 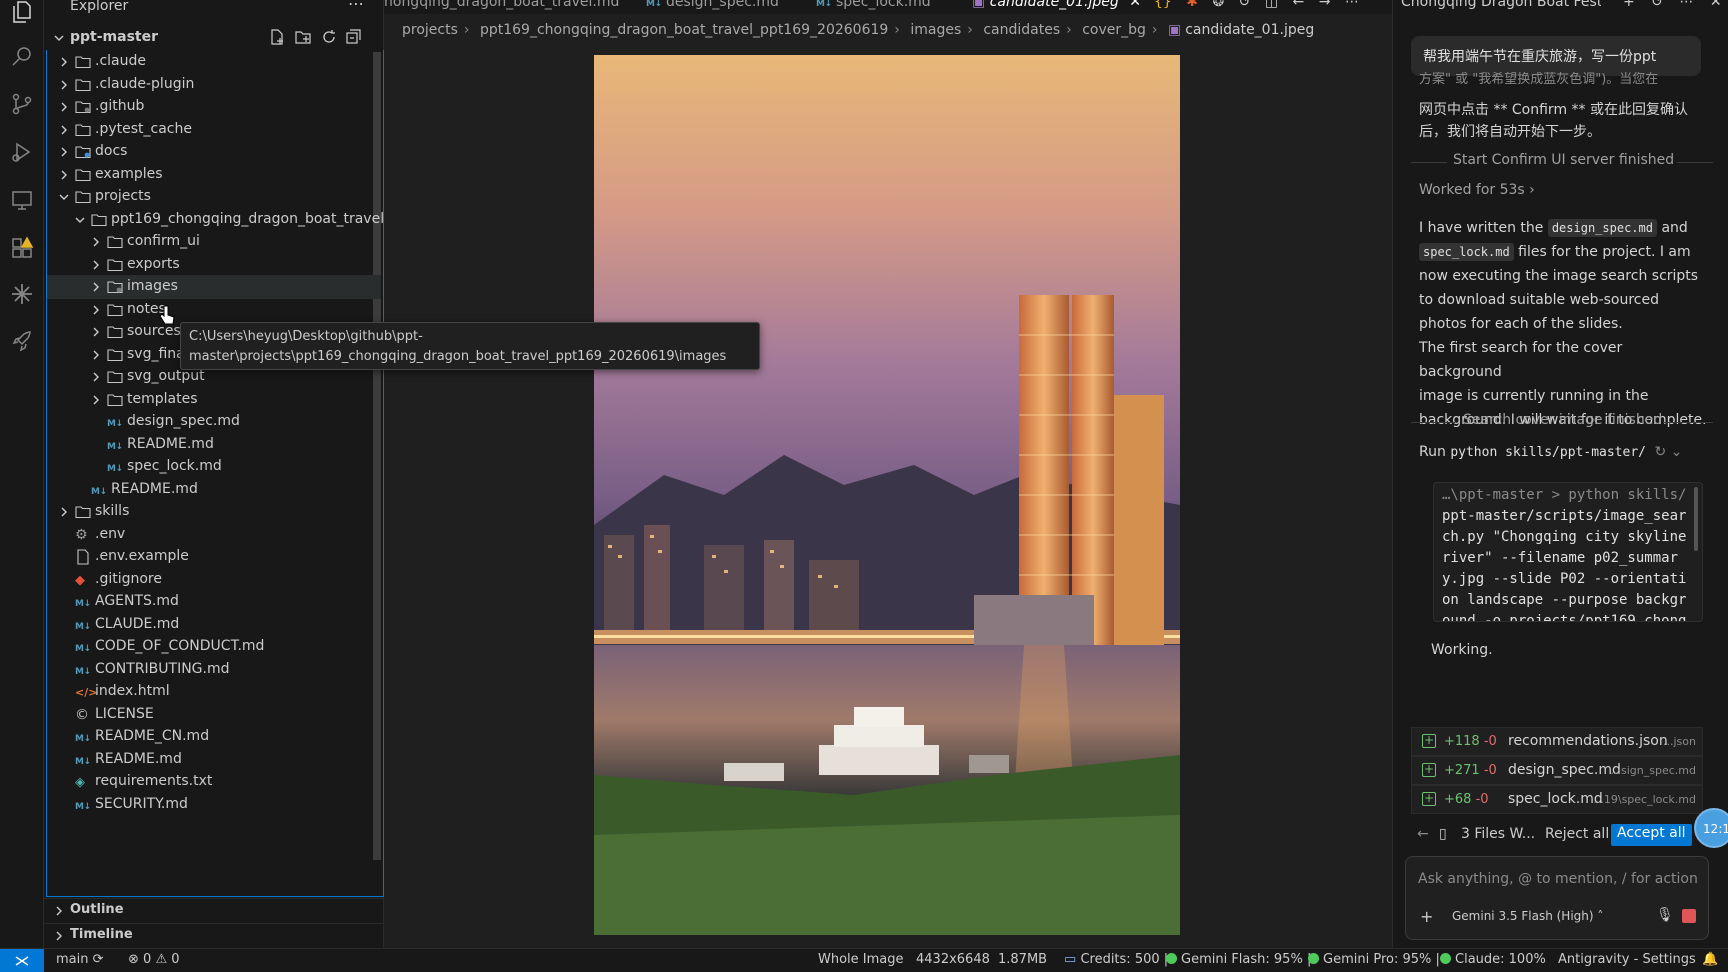 I want to click on gemini-flash-quota: Gemini Flash: 95% |, so click(x=1238, y=959).